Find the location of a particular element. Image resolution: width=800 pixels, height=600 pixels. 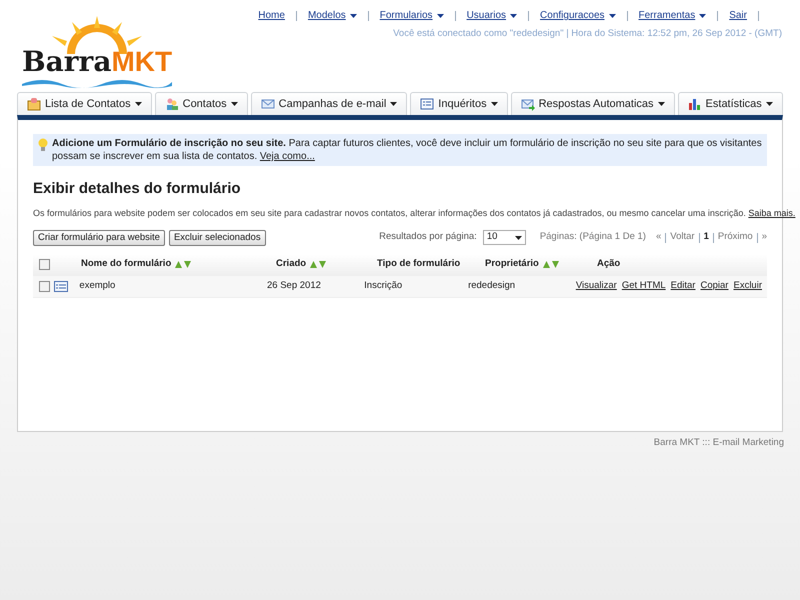

menu-tab: Campanhas de e-mail is located at coordinates (329, 103).